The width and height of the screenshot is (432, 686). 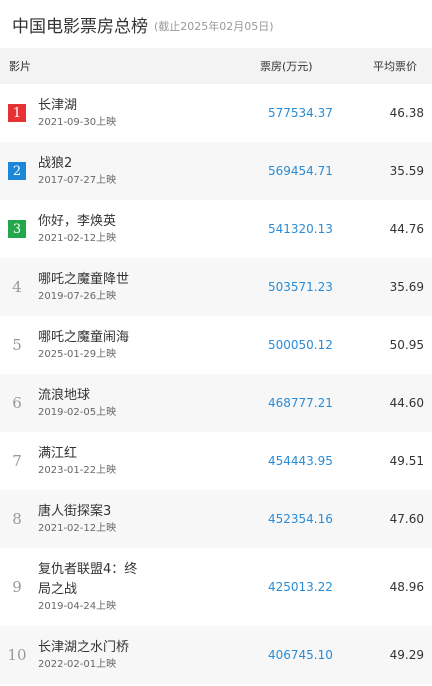 I want to click on rank-cell: 1, so click(x=17, y=113).